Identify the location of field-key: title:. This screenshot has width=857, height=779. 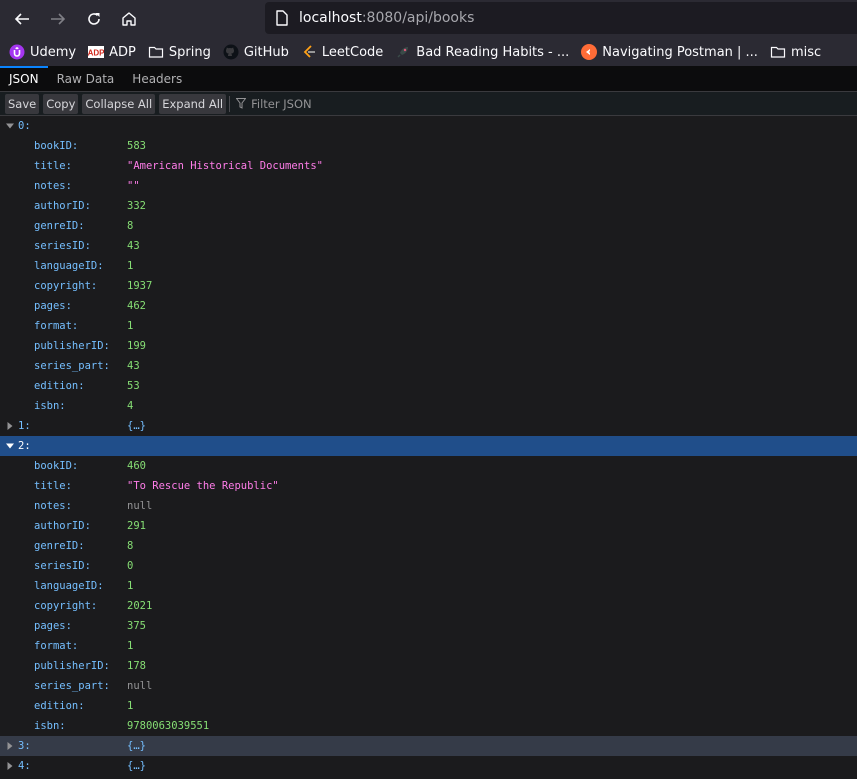
(53, 166).